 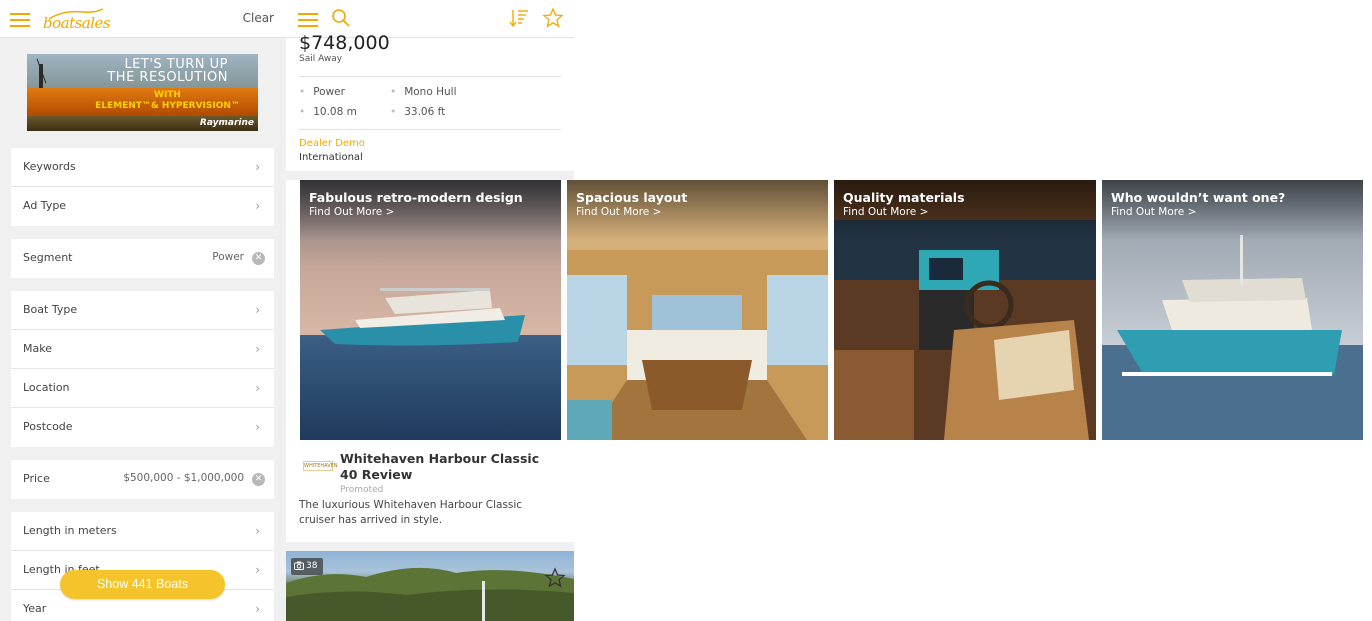 What do you see at coordinates (258, 18) in the screenshot?
I see `clear-filters-link: Clear` at bounding box center [258, 18].